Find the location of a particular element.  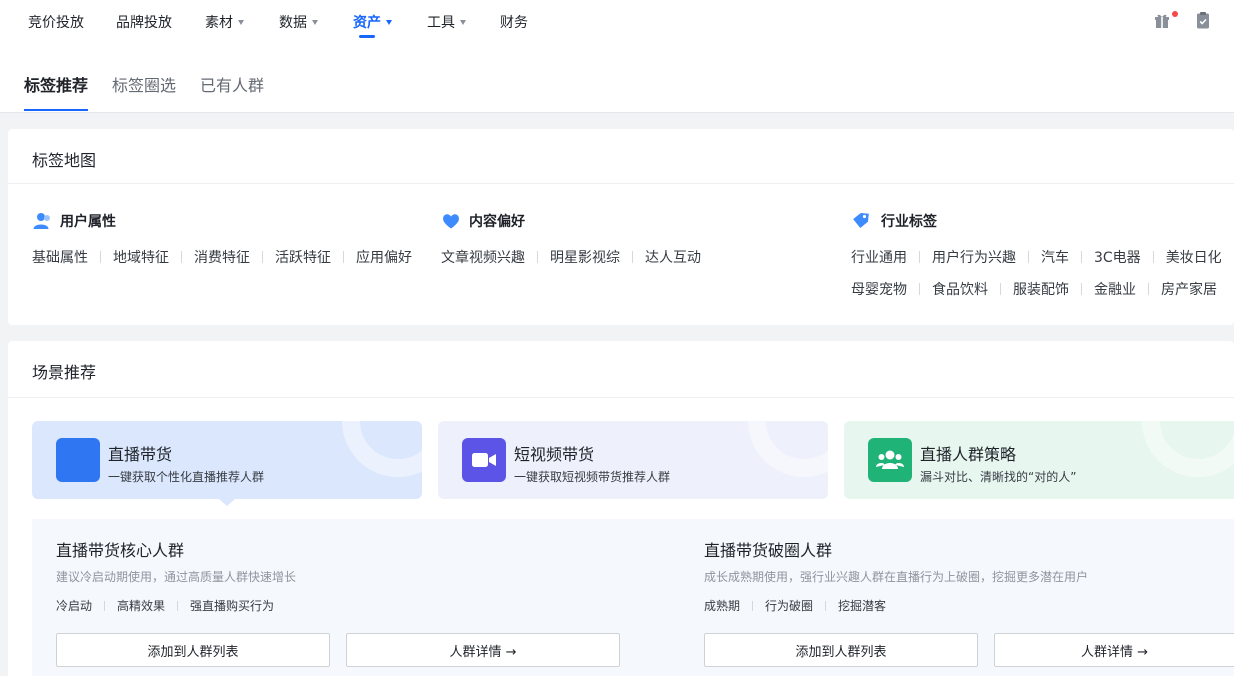

scene-tab-live-audience-strategy: 直播人群策略 漏斗对比、清晰找的“对的人” is located at coordinates (1039, 460).